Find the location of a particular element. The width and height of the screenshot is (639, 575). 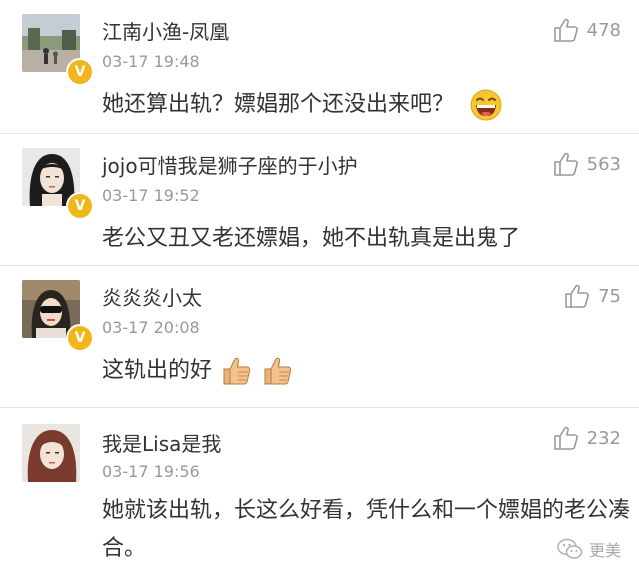

like-button: 75 is located at coordinates (592, 296).